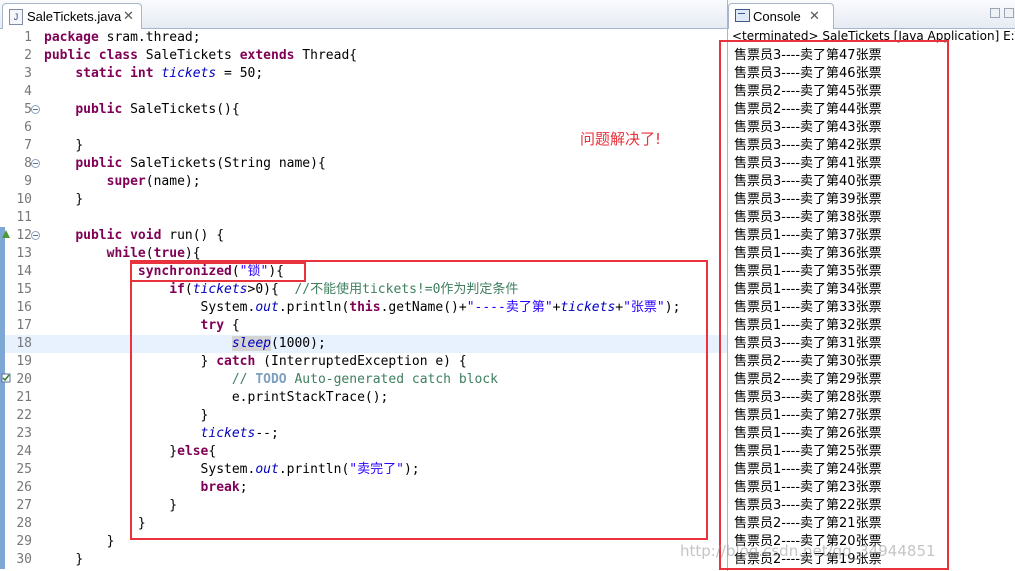 This screenshot has width=1015, height=571. I want to click on line-number: 28, so click(24, 523).